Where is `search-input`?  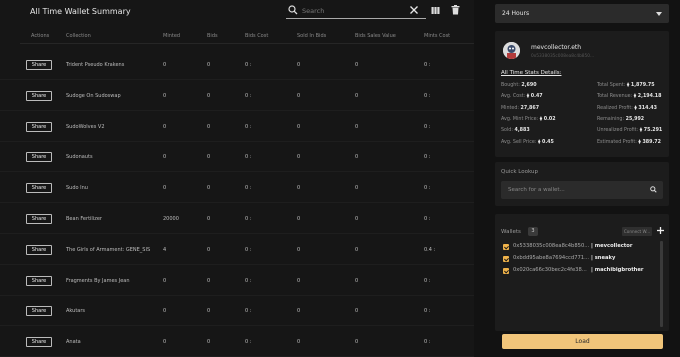 search-input is located at coordinates (352, 11).